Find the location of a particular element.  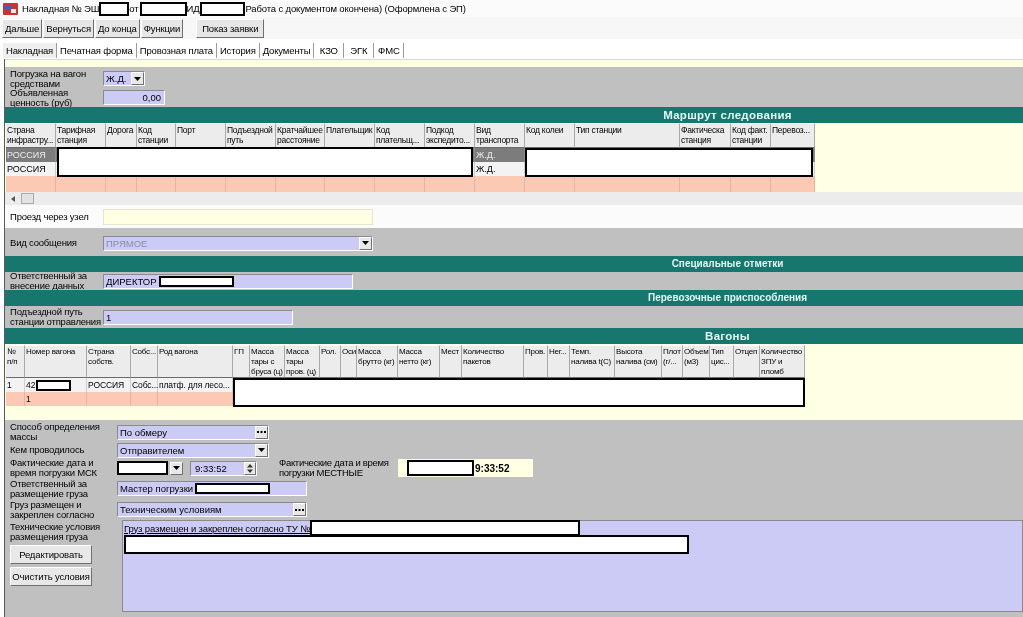

toolbar-button: Функции is located at coordinates (162, 28).